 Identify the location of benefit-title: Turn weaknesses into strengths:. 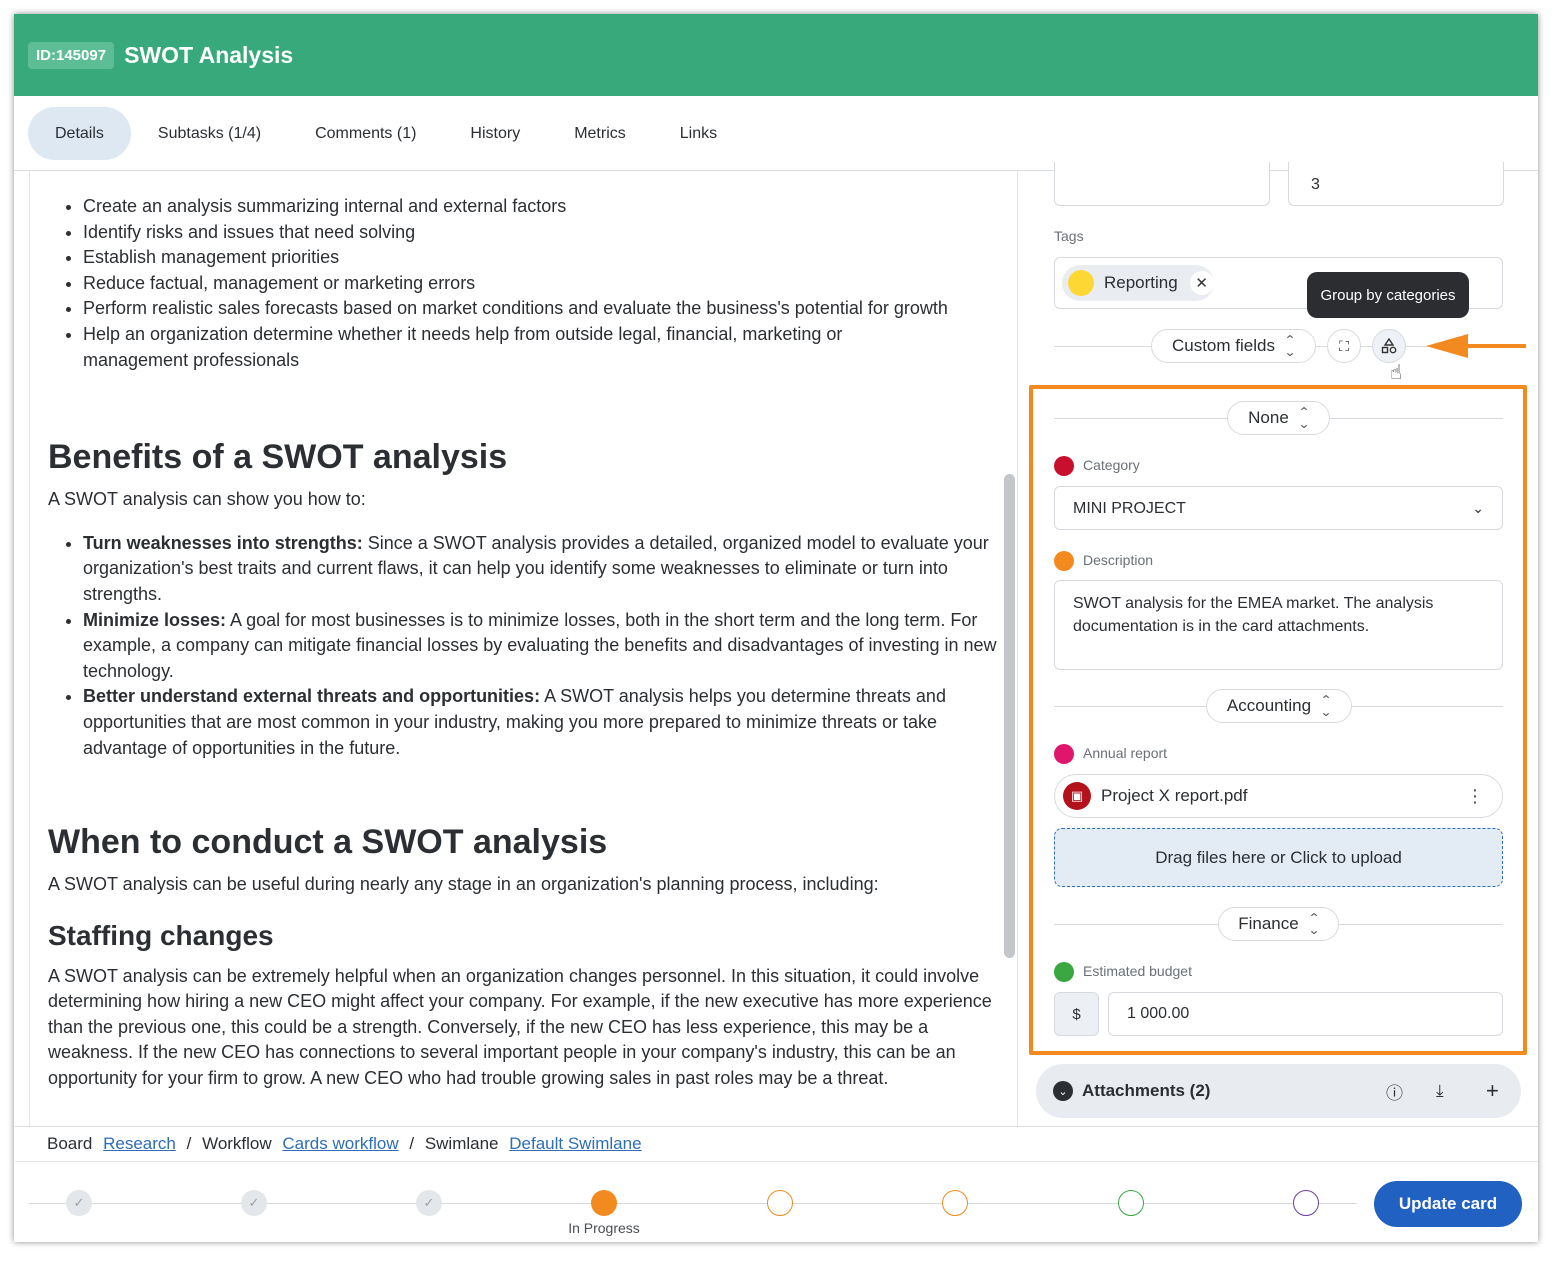
(223, 542).